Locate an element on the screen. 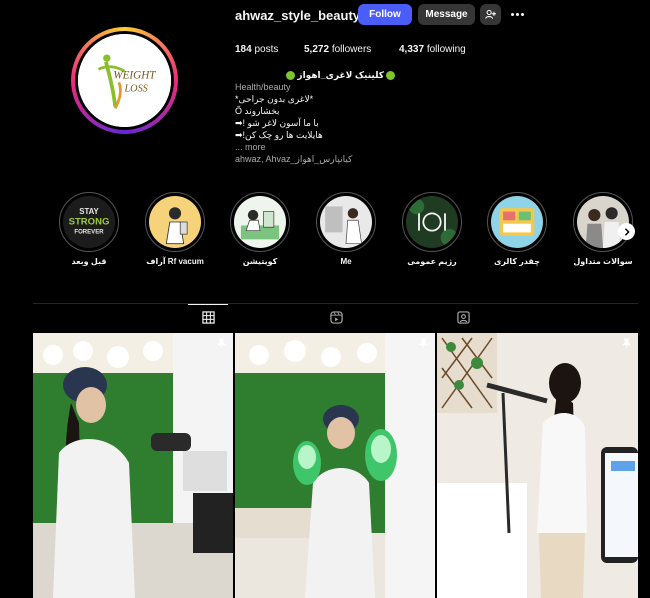  svg-text: LOSS is located at coordinates (136, 89).